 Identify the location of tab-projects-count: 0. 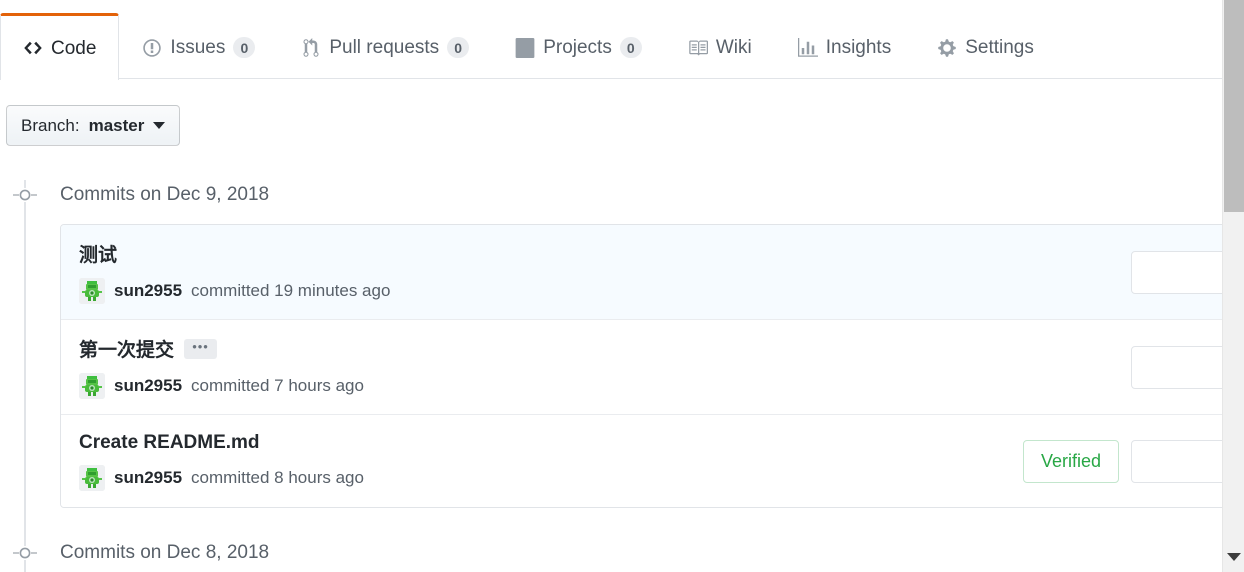
(630, 47).